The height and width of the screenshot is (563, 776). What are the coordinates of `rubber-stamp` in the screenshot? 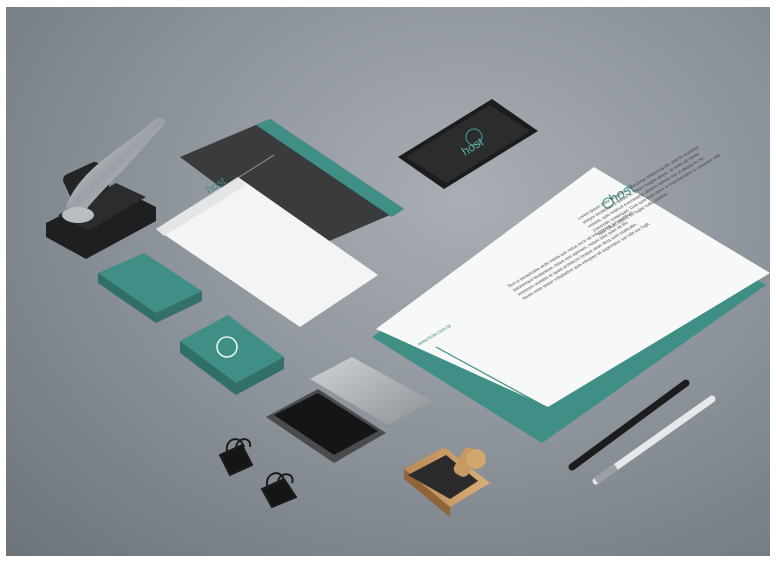 It's located at (447, 482).